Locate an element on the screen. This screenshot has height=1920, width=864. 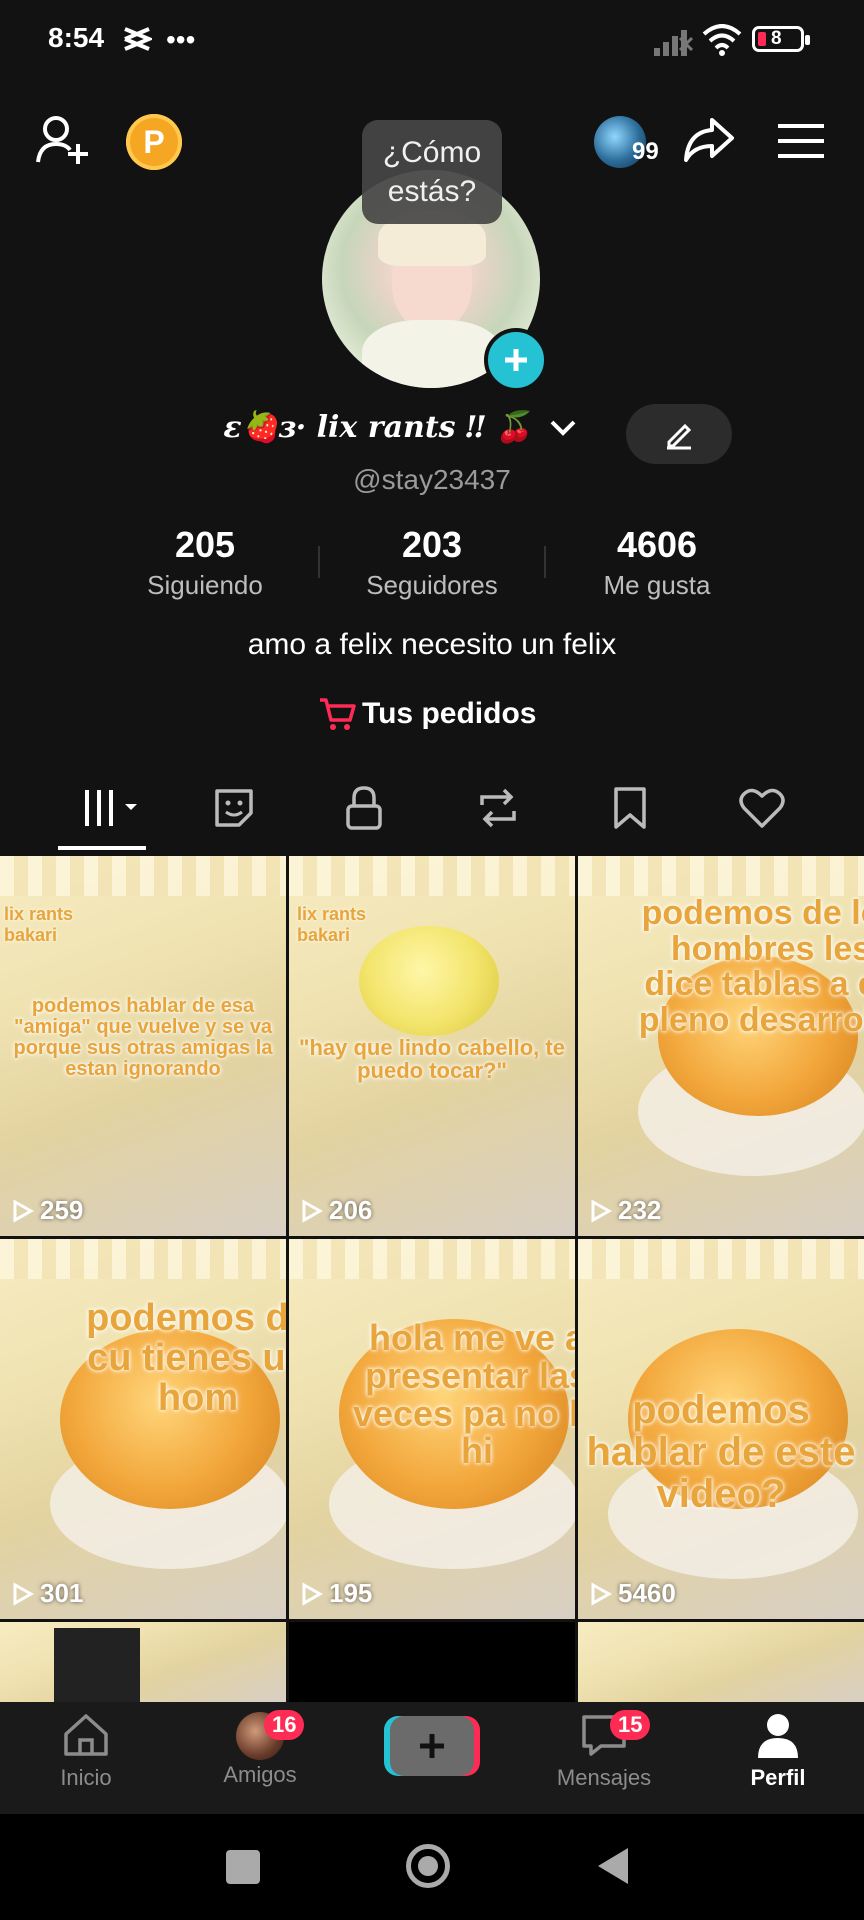
view-count-value: 206 is located at coordinates (351, 1210).